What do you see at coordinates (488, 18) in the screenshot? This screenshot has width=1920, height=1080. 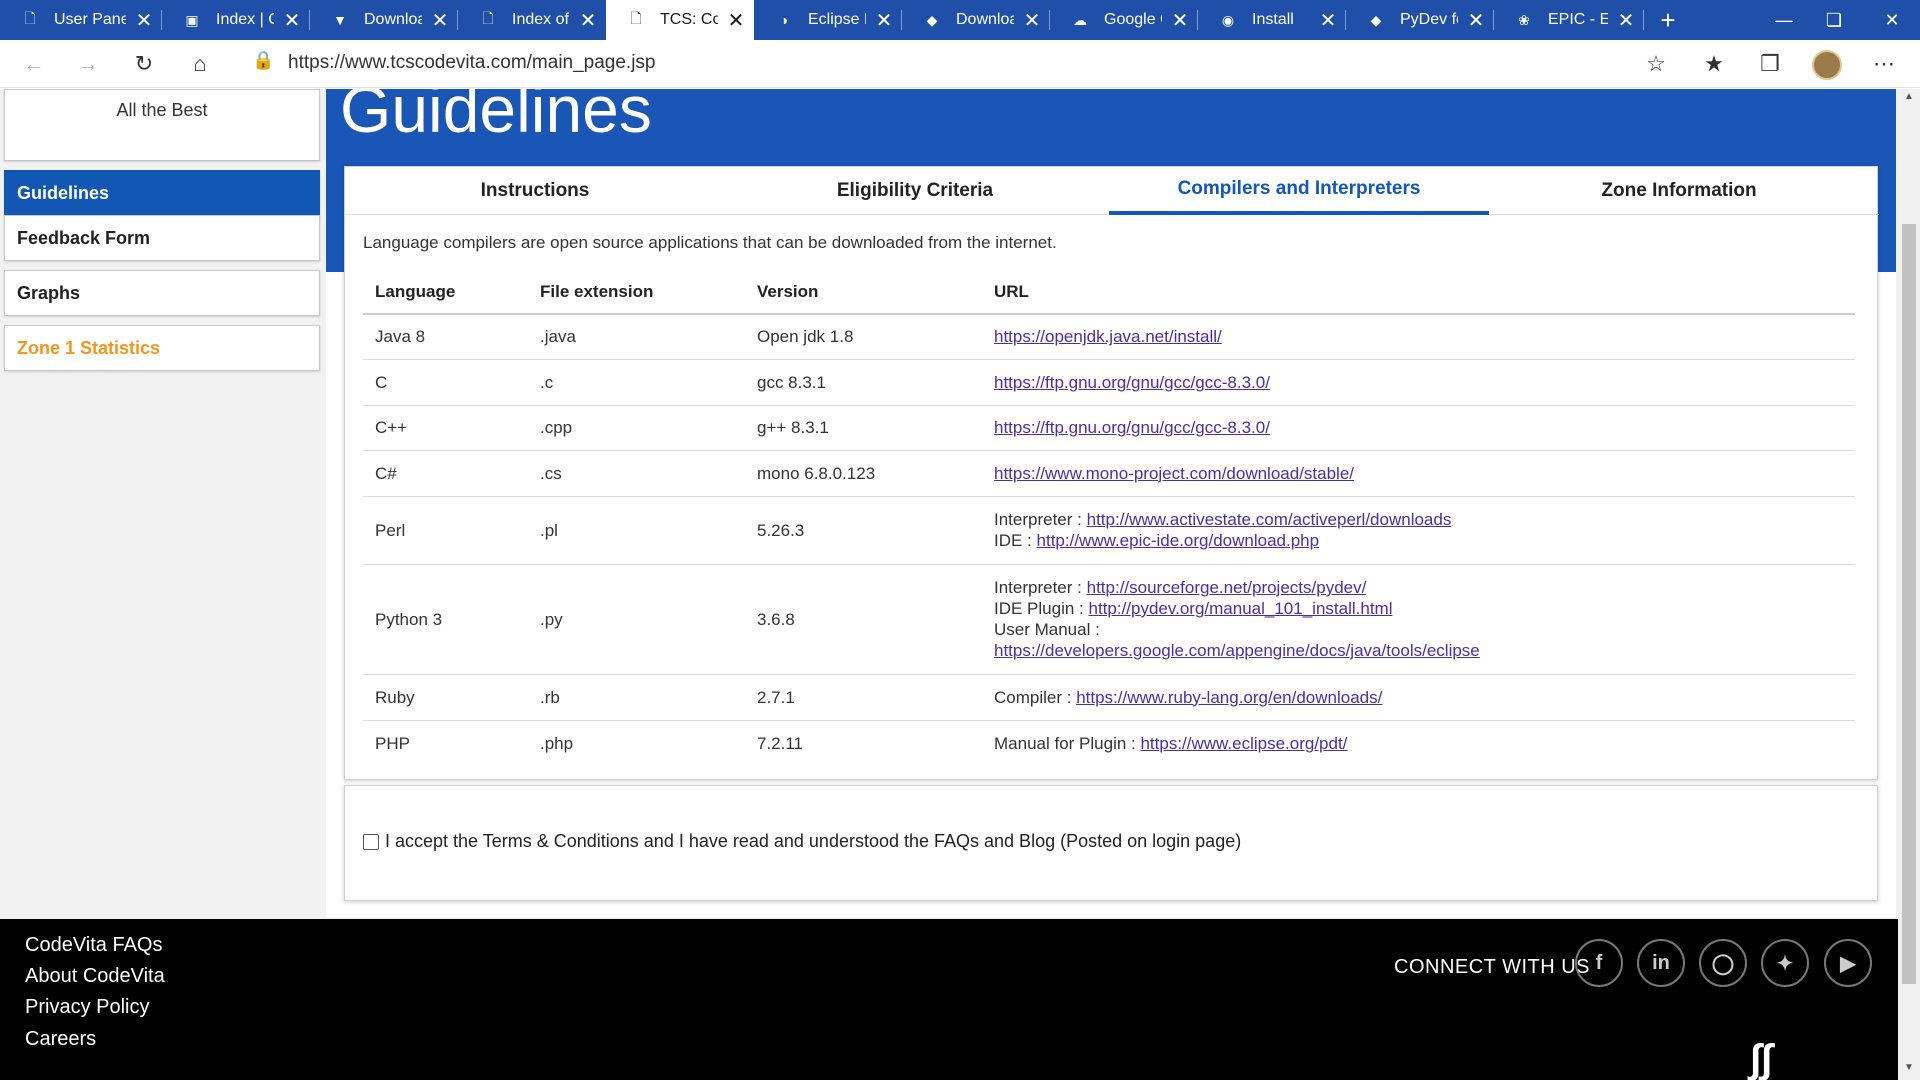 I see `page-icon: 🗋` at bounding box center [488, 18].